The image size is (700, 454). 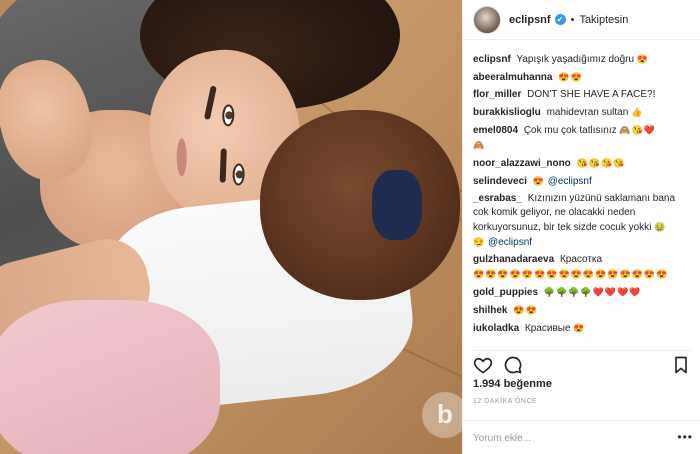 I want to click on post-timestamp: 12 DAKİKA ÖNCE, so click(x=505, y=401).